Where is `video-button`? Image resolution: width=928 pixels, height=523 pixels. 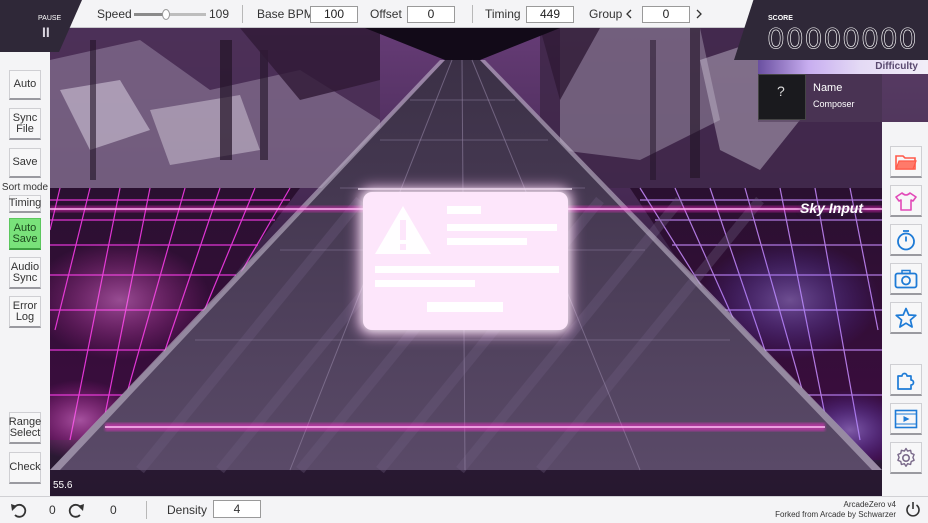
video-button is located at coordinates (906, 419).